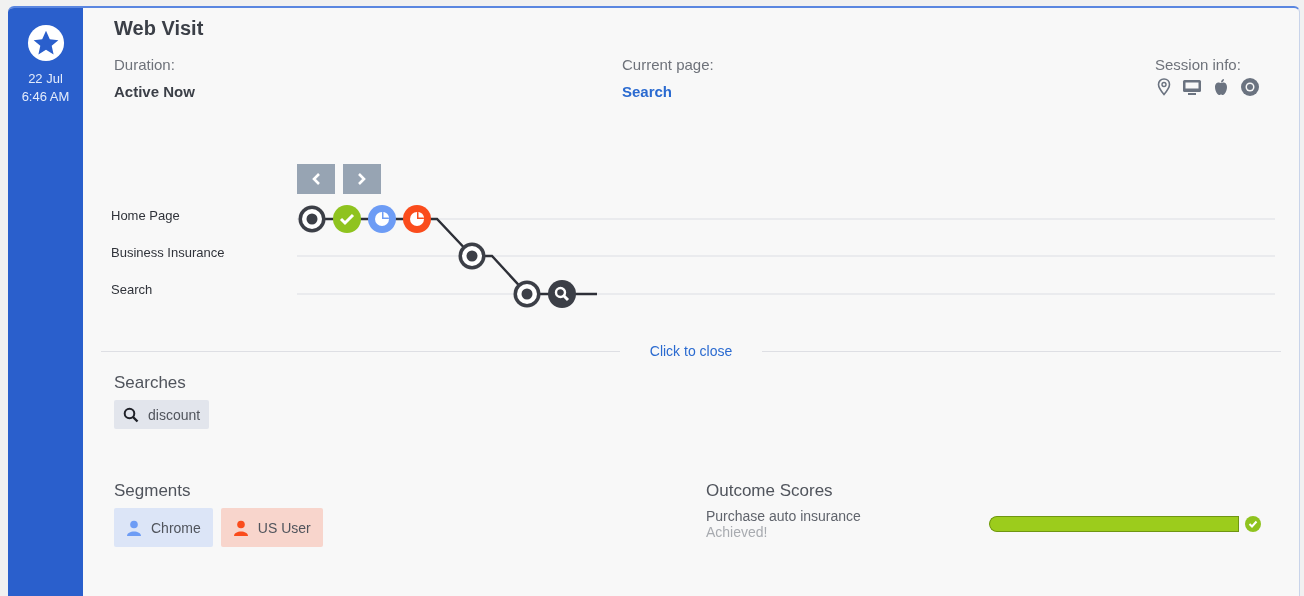 This screenshot has height=596, width=1304. Describe the element at coordinates (131, 414) in the screenshot. I see `search-icon` at that location.